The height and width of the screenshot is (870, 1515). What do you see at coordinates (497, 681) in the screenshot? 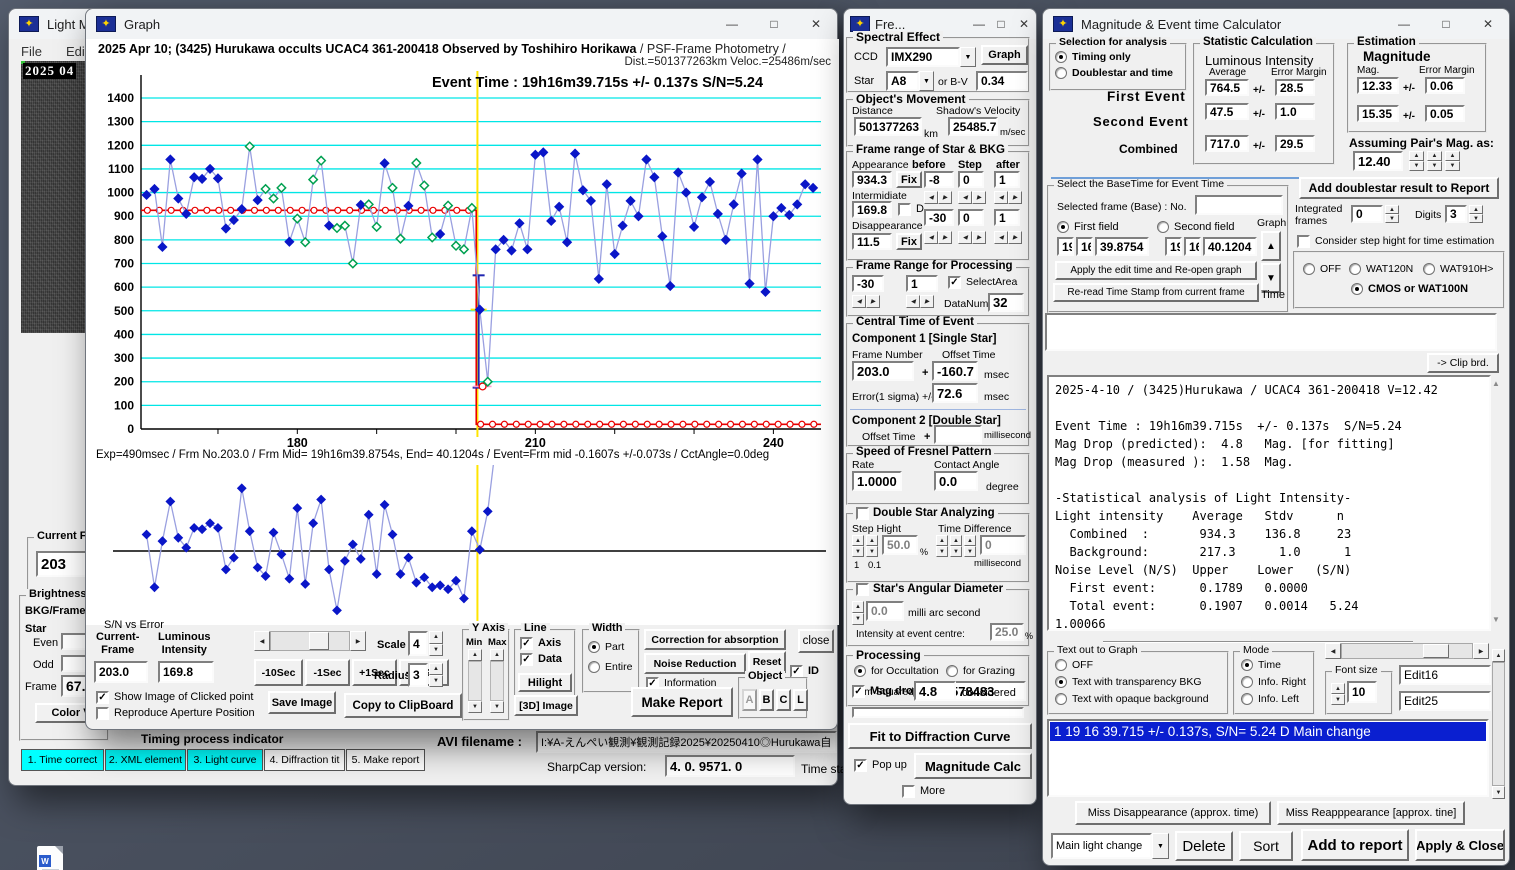
I see `ymax-scrollbar` at bounding box center [497, 681].